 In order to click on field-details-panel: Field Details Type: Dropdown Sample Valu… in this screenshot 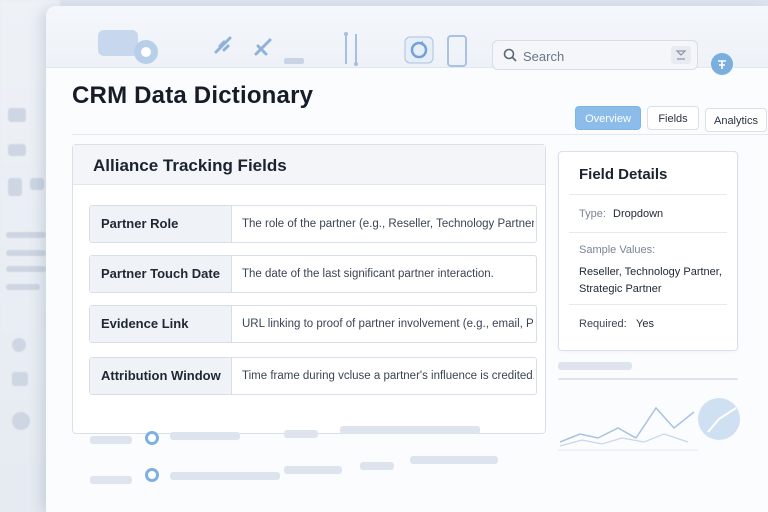, I will do `click(648, 251)`.